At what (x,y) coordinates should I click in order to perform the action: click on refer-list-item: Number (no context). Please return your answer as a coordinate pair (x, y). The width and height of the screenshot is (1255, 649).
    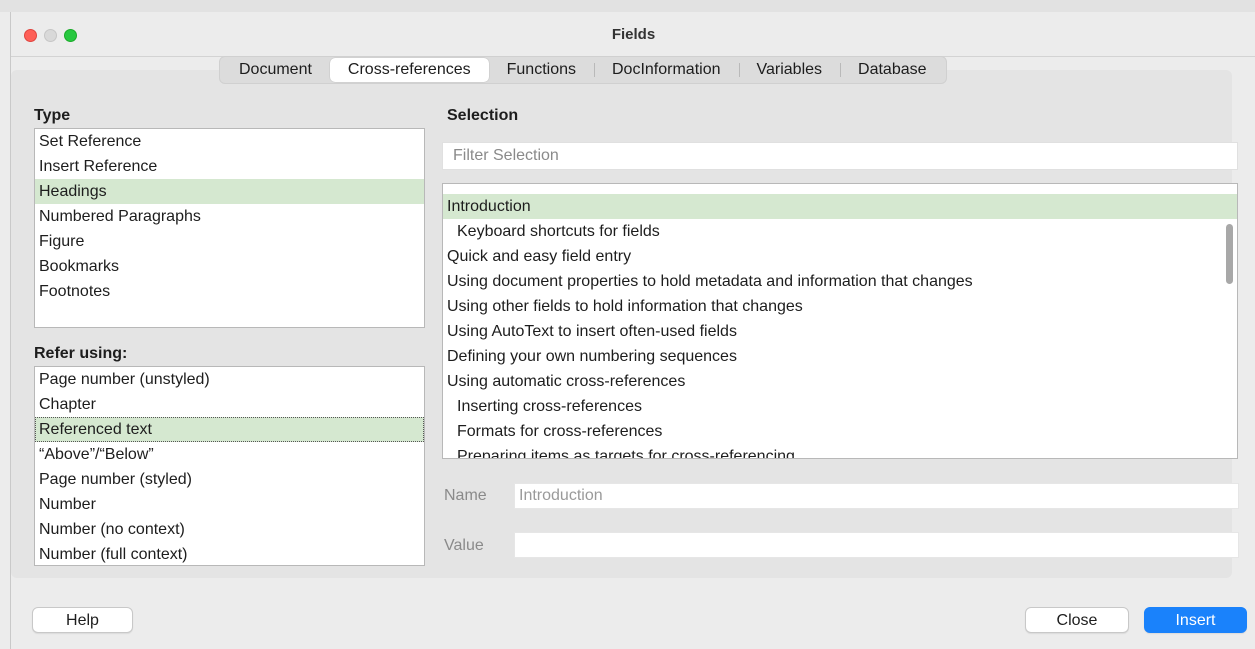
    Looking at the image, I should click on (229, 529).